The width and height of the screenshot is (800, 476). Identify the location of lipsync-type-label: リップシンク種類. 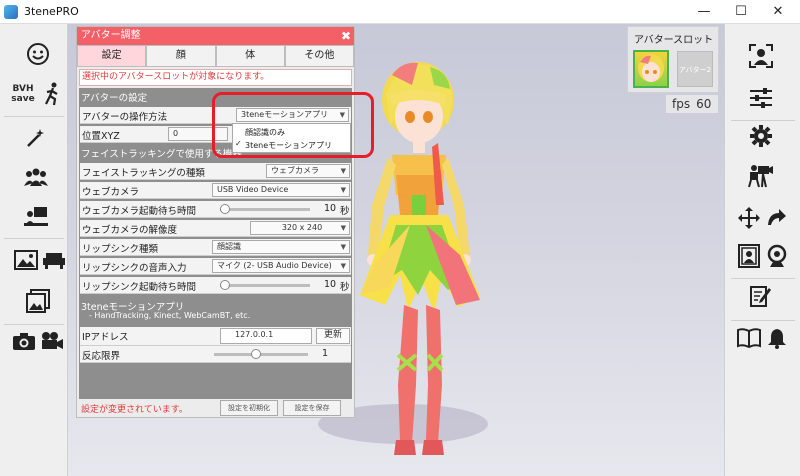
(120, 249).